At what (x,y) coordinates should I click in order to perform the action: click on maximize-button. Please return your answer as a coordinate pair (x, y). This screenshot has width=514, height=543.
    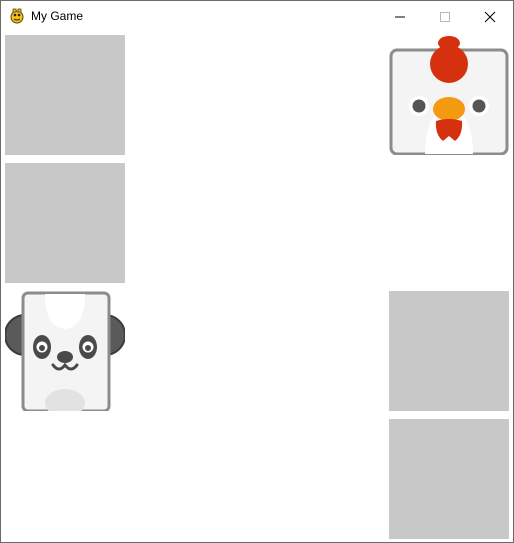
    Looking at the image, I should click on (444, 16).